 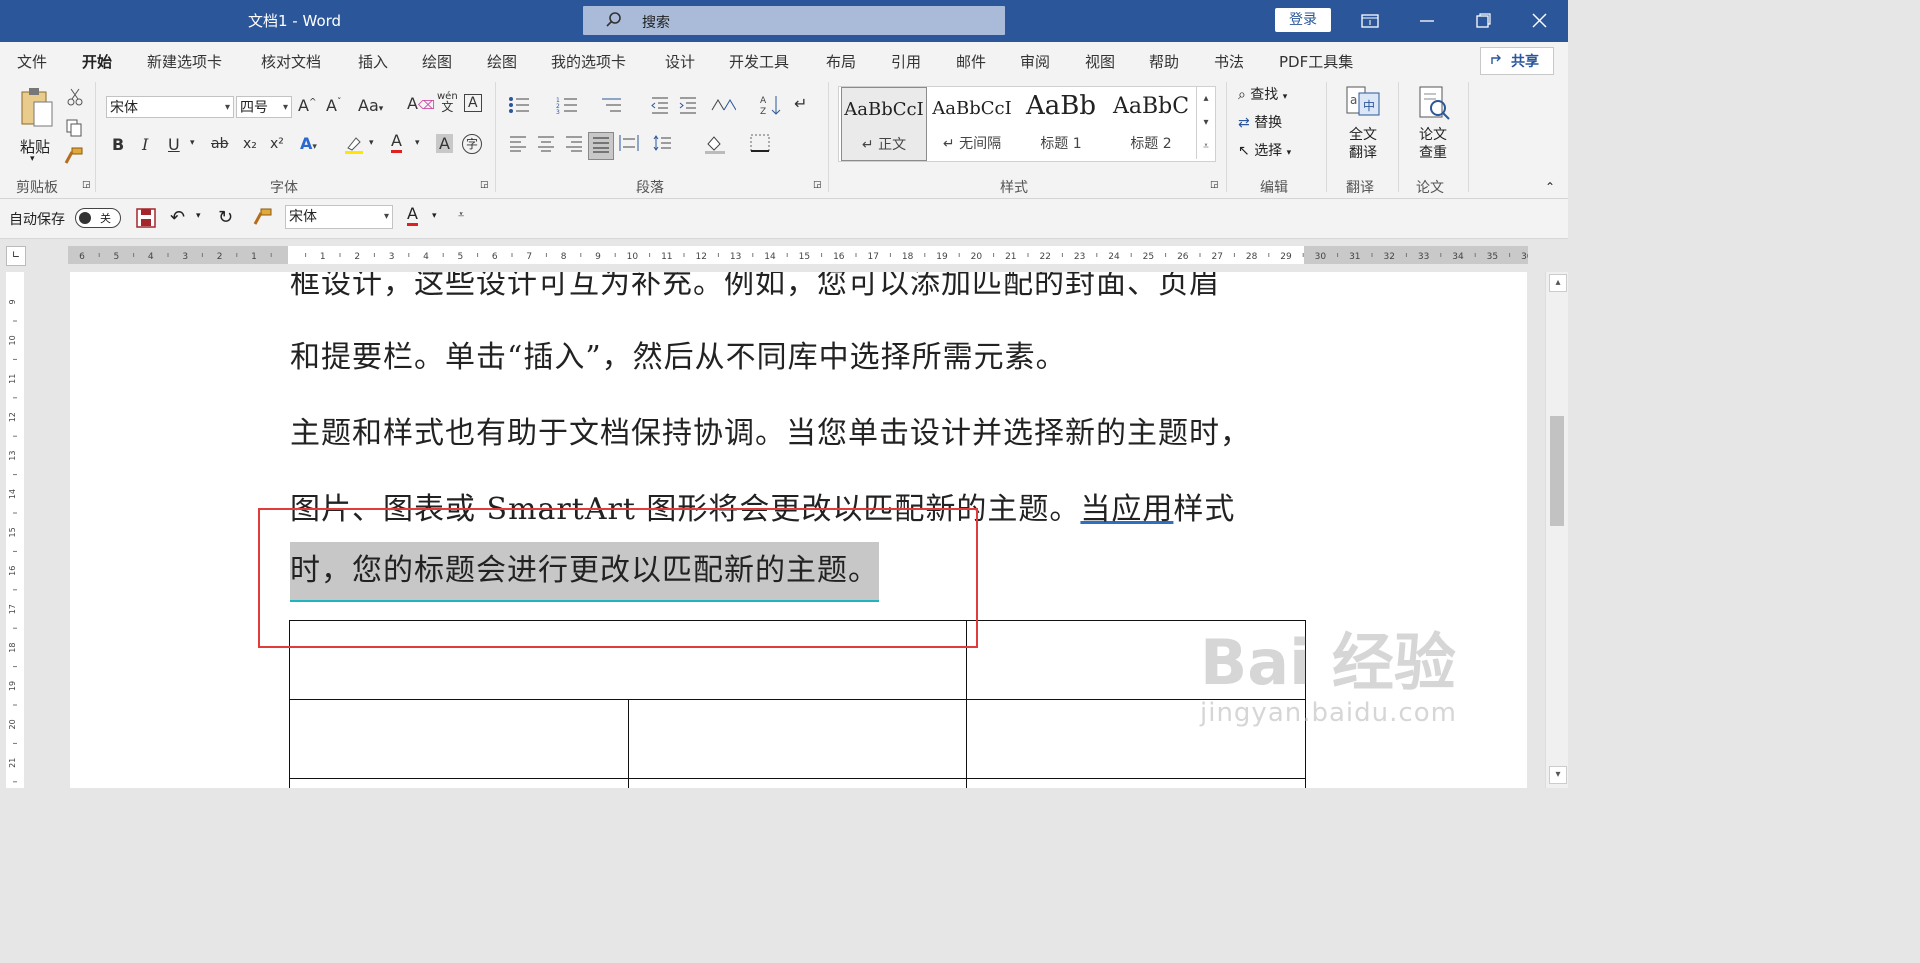 What do you see at coordinates (421, 103) in the screenshot?
I see `clear-format-icon: A⌫` at bounding box center [421, 103].